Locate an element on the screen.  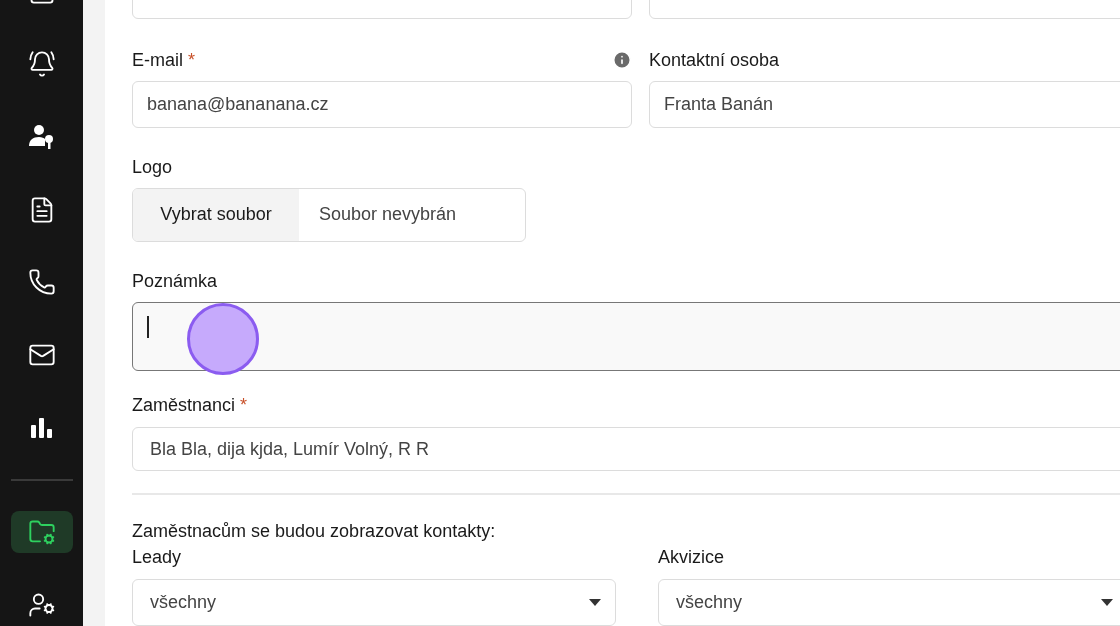
note-textarea is located at coordinates (626, 336).